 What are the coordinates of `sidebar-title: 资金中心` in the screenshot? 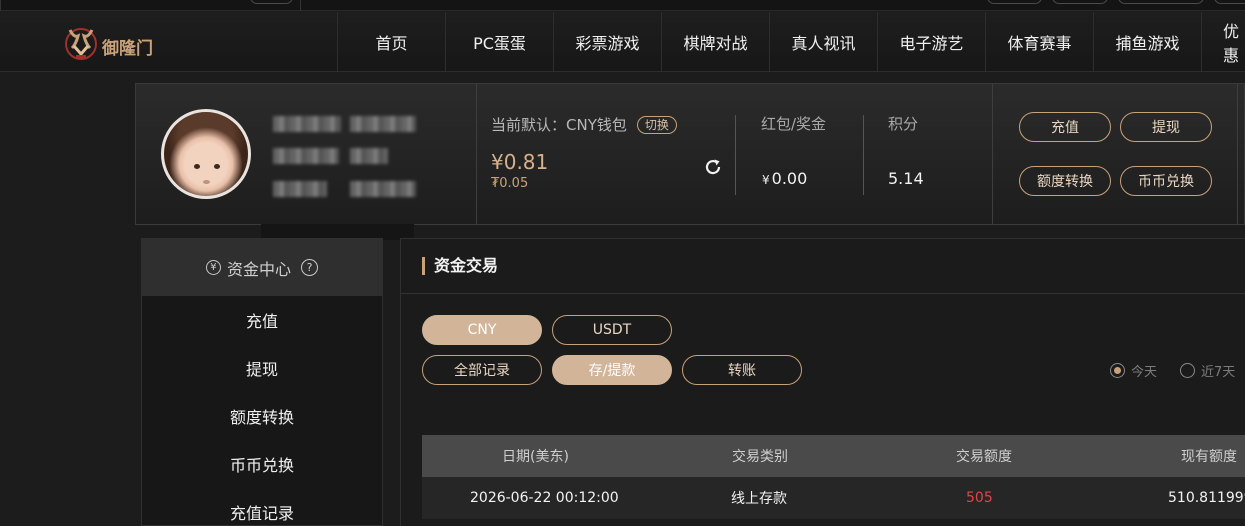 It's located at (258, 269).